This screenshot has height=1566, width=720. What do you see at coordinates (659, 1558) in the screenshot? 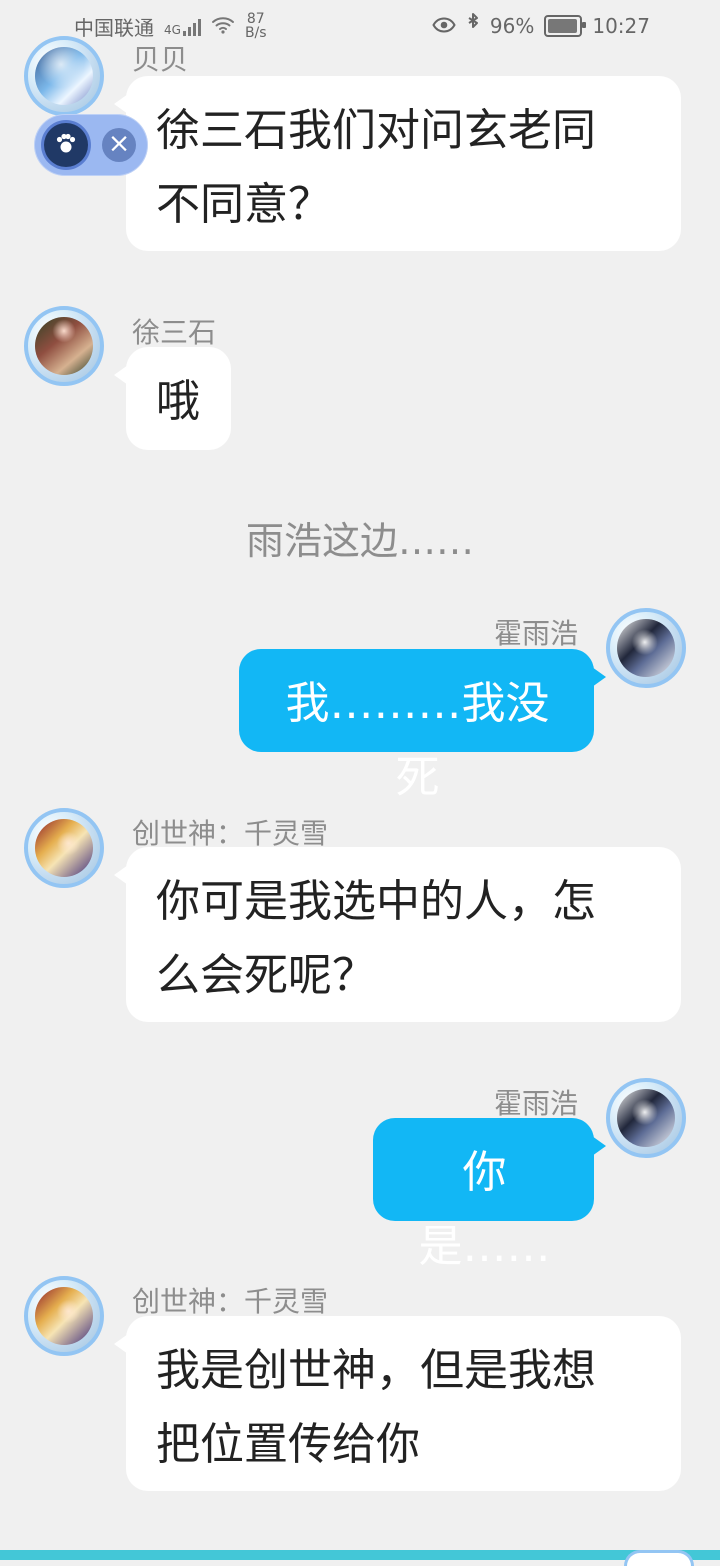
I see `avatar-peek` at bounding box center [659, 1558].